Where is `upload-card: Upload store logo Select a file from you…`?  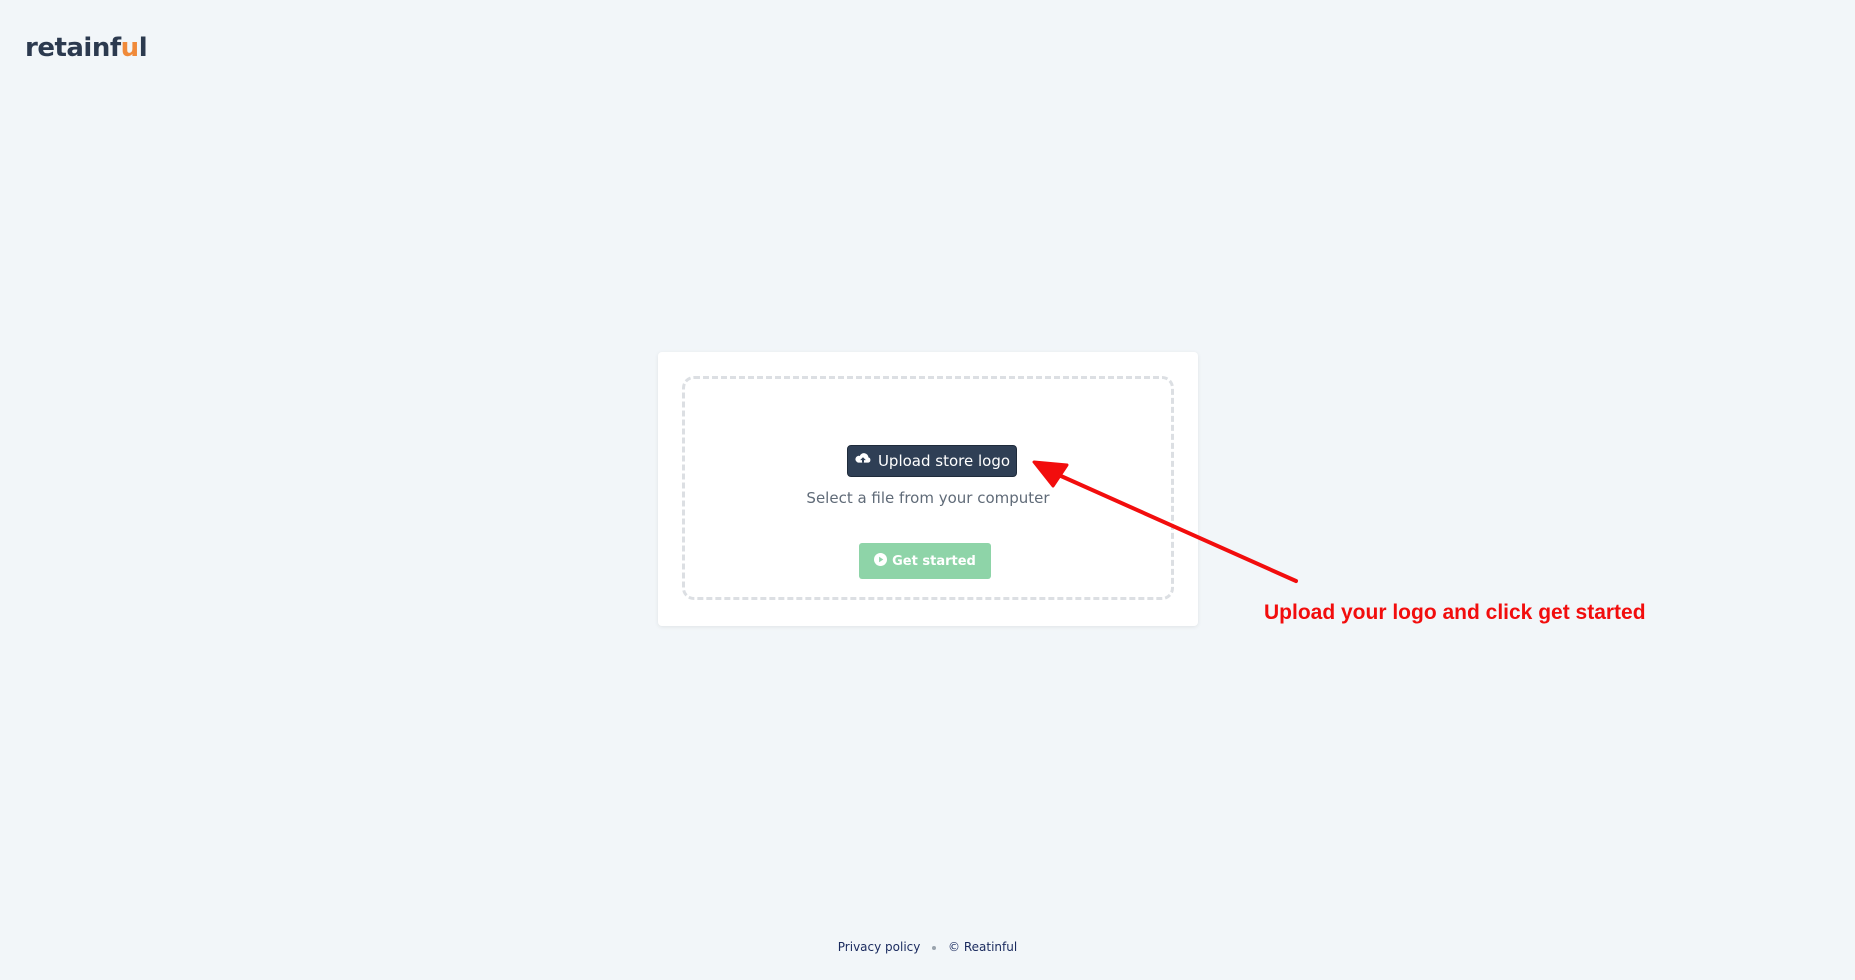
upload-card: Upload store logo Select a file from you… is located at coordinates (928, 489).